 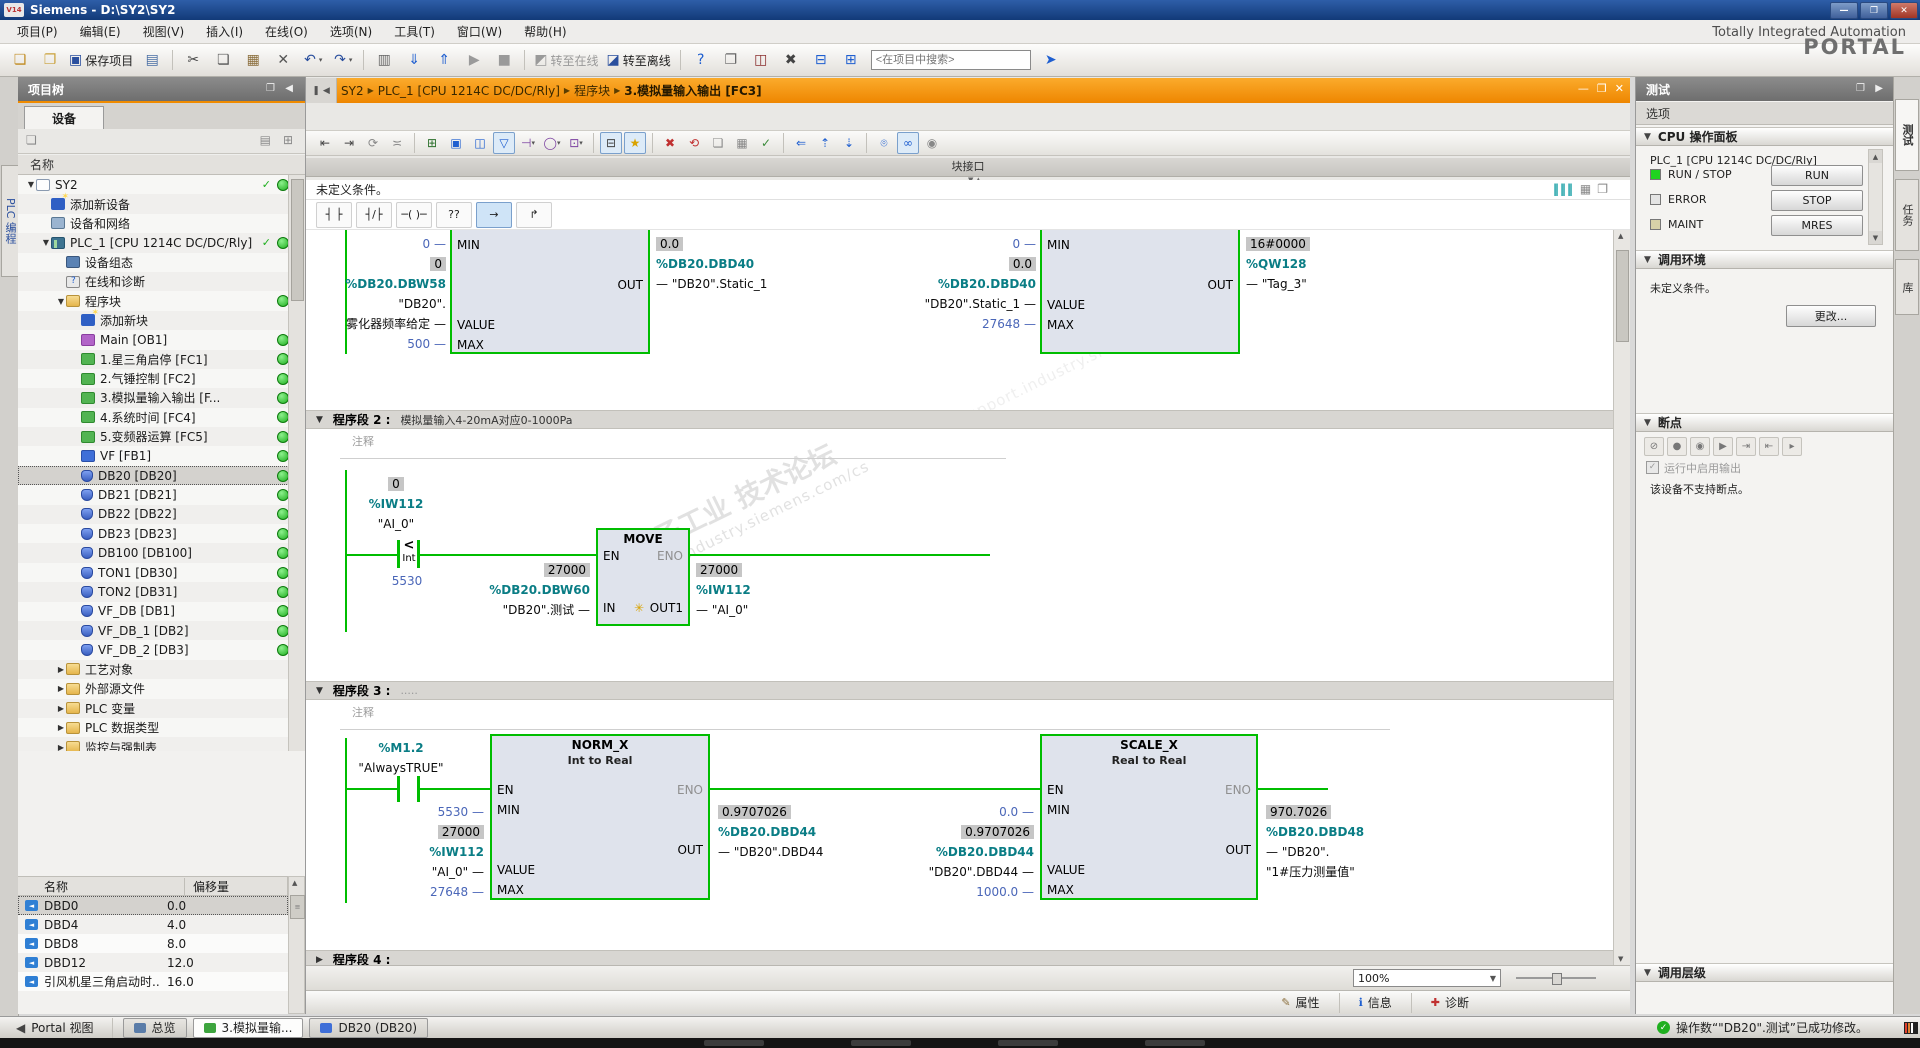 What do you see at coordinates (161, 592) in the screenshot?
I see `tree-item: TON2 [DB31]` at bounding box center [161, 592].